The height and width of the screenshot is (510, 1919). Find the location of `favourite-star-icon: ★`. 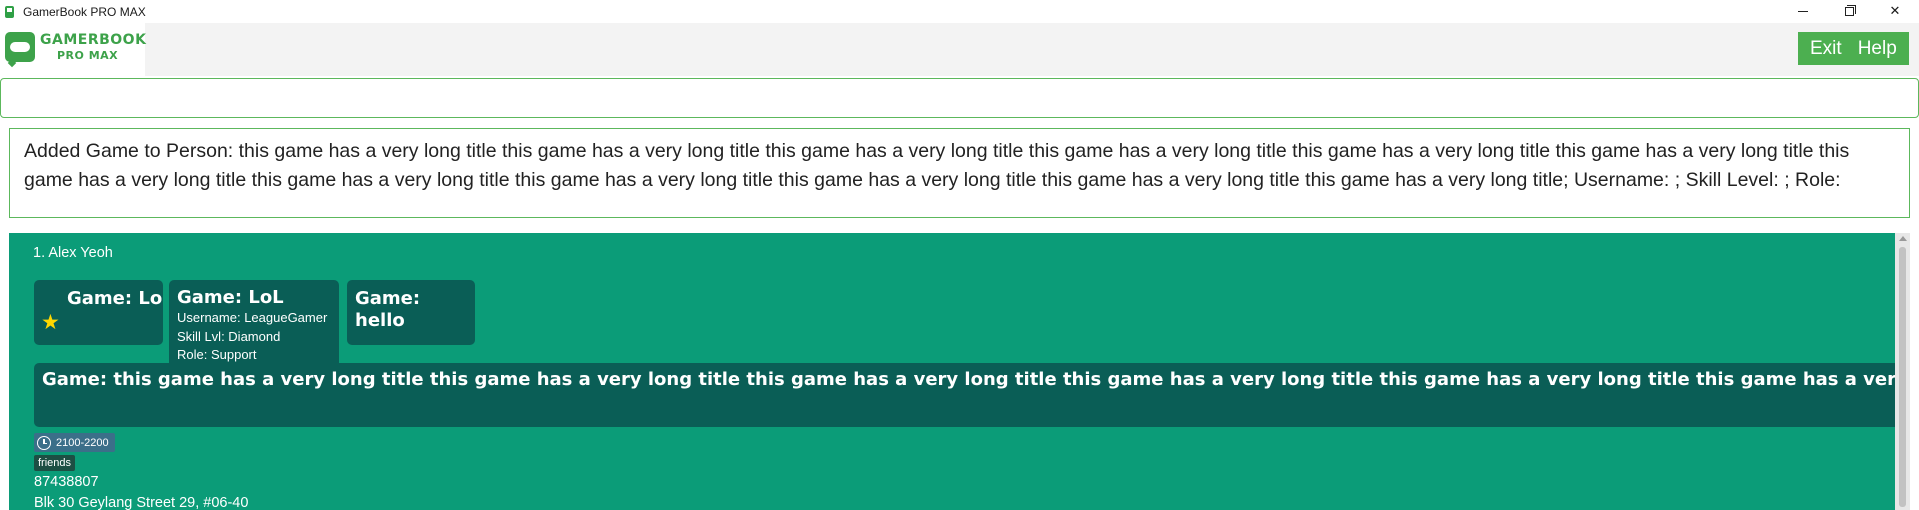

favourite-star-icon: ★ is located at coordinates (50, 322).